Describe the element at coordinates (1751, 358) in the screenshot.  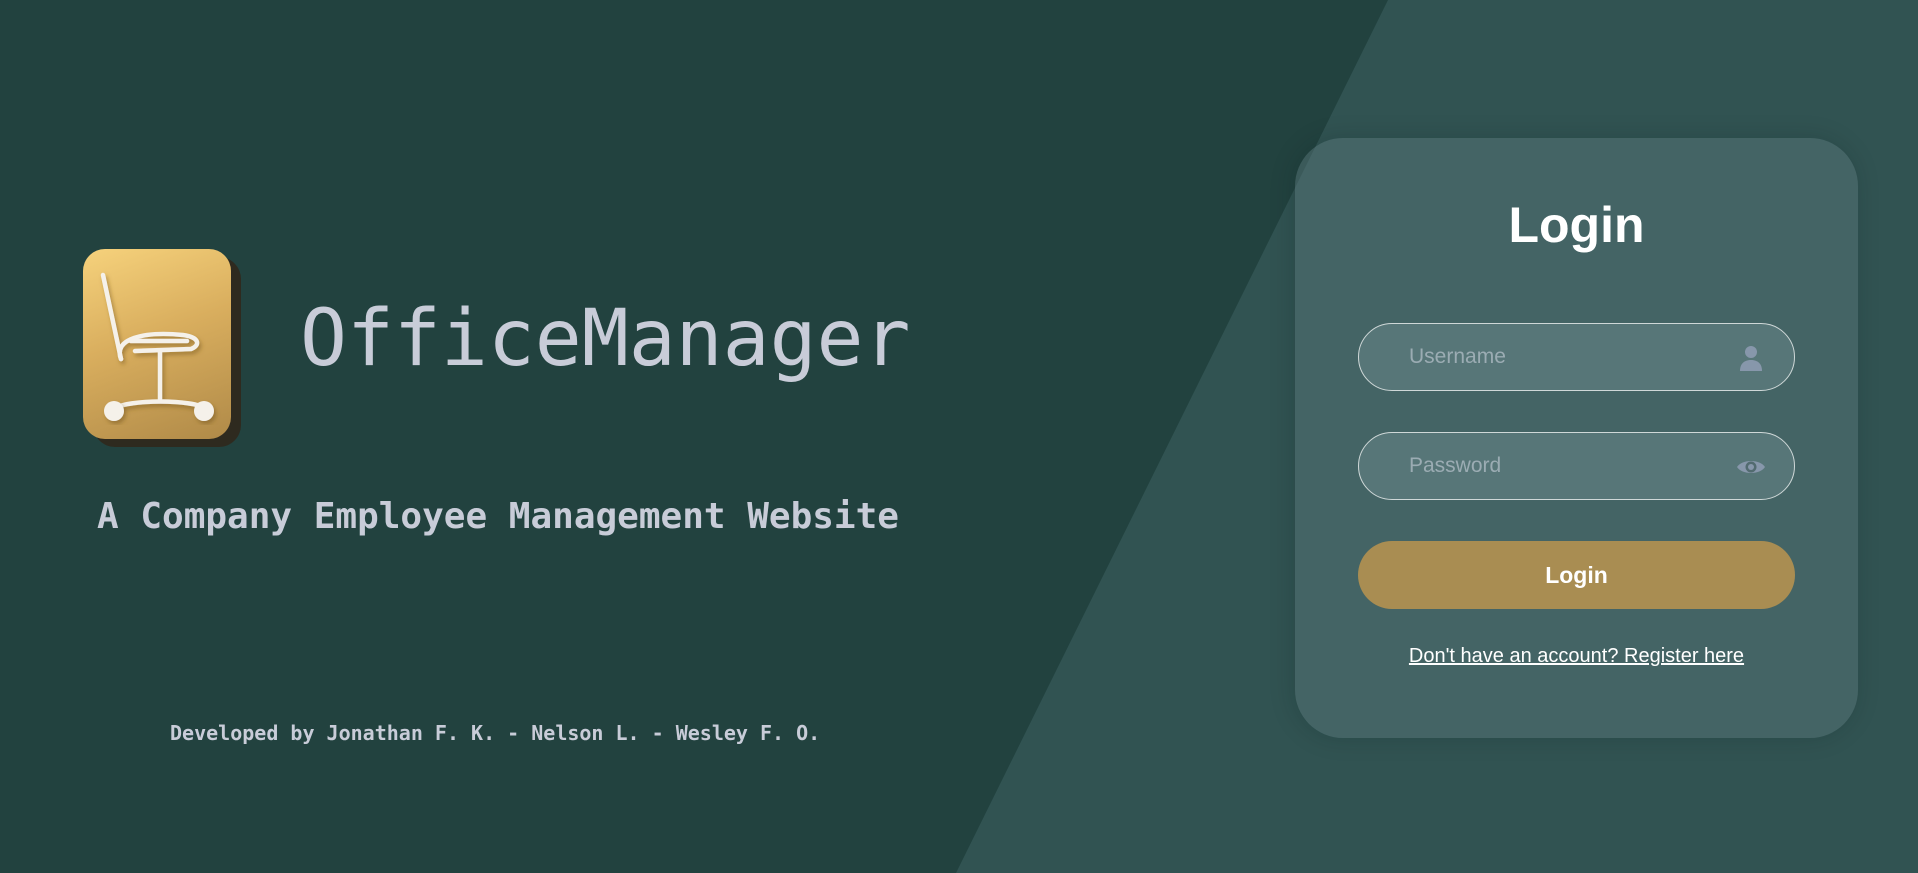
I see `user-icon` at that location.